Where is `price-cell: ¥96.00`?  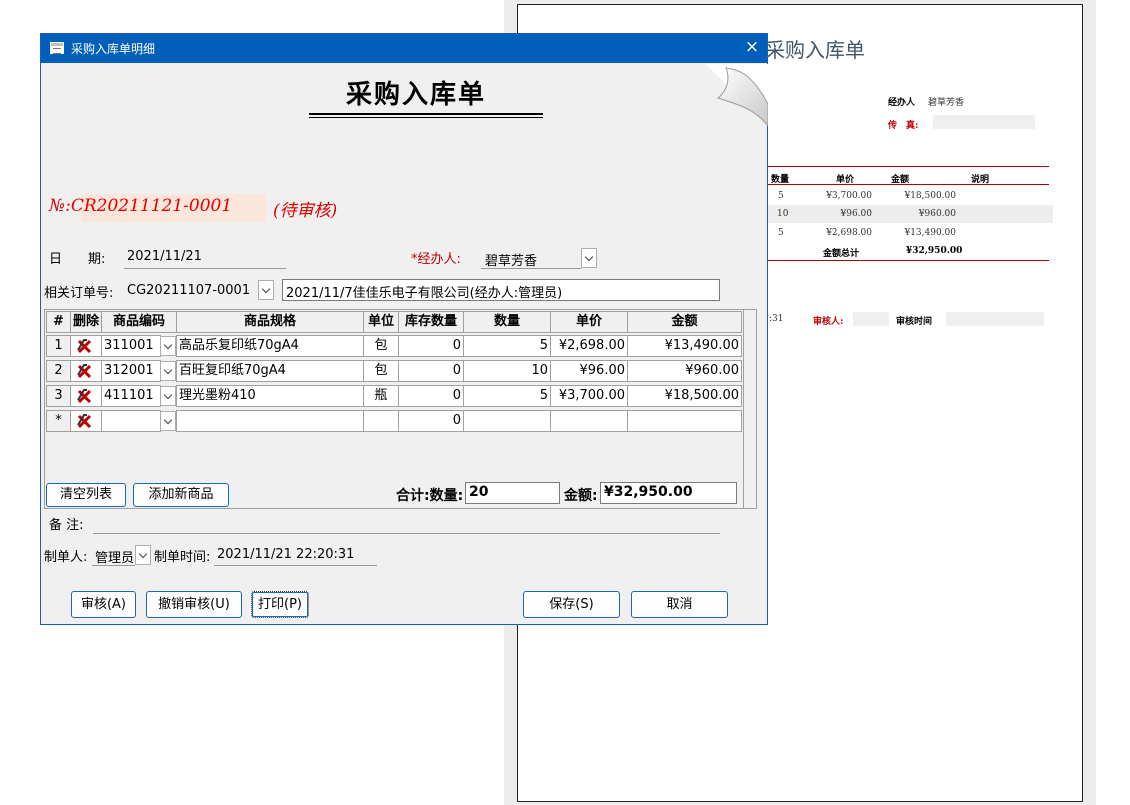 price-cell: ¥96.00 is located at coordinates (589, 371).